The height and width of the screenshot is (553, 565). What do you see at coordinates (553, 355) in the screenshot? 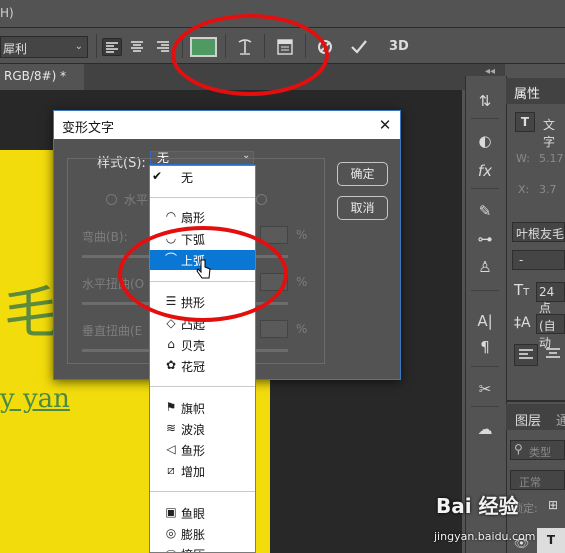
I see `panel-align-center-button` at bounding box center [553, 355].